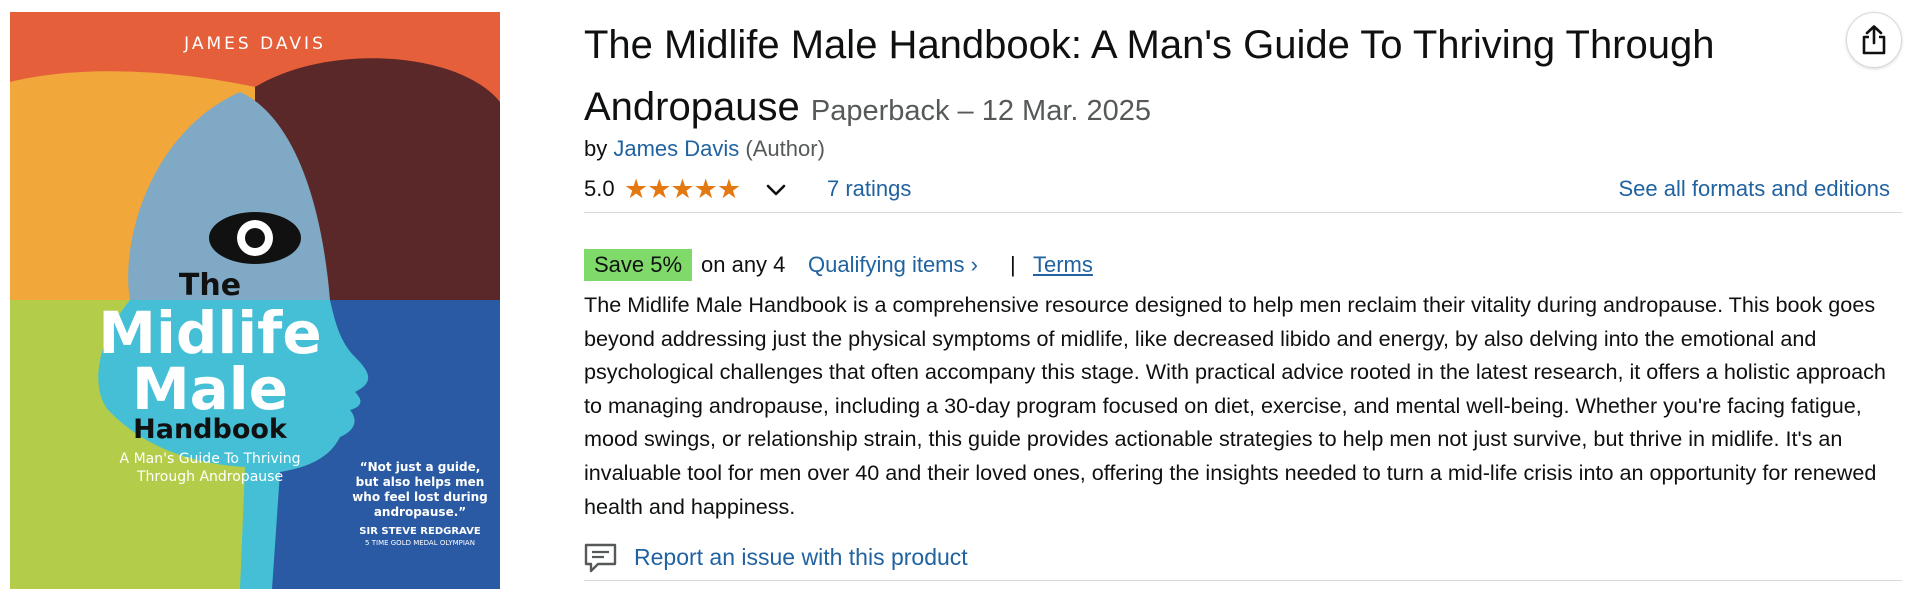 The height and width of the screenshot is (596, 1920). What do you see at coordinates (743, 264) in the screenshot?
I see `promo-text: on any 4` at bounding box center [743, 264].